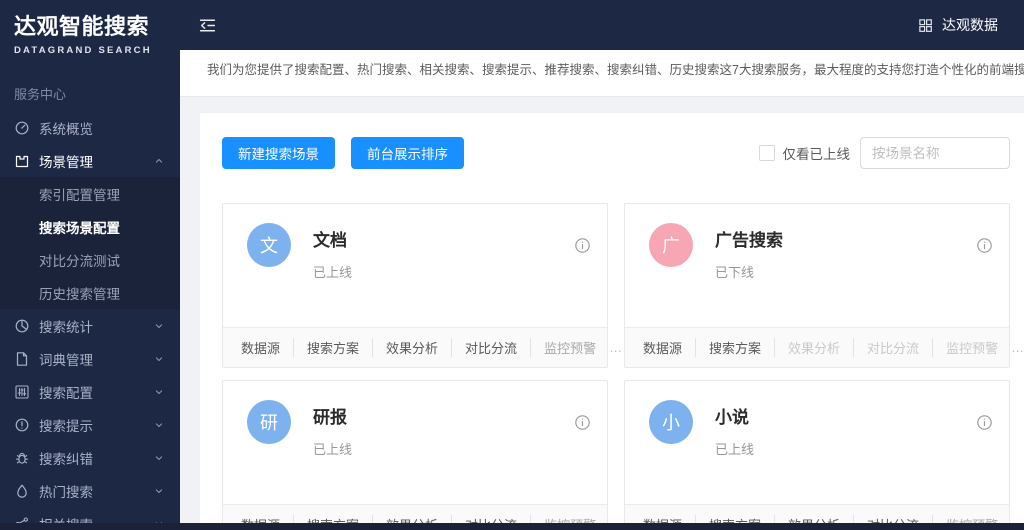 This screenshot has height=530, width=1024. I want to click on portal-label: 达观数据, so click(970, 25).